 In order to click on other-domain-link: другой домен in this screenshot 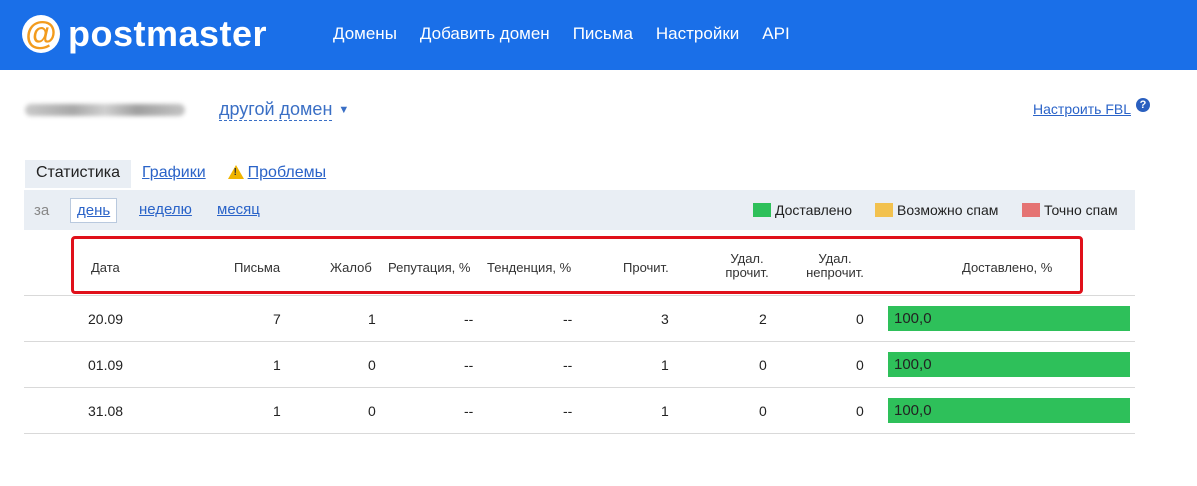, I will do `click(276, 110)`.